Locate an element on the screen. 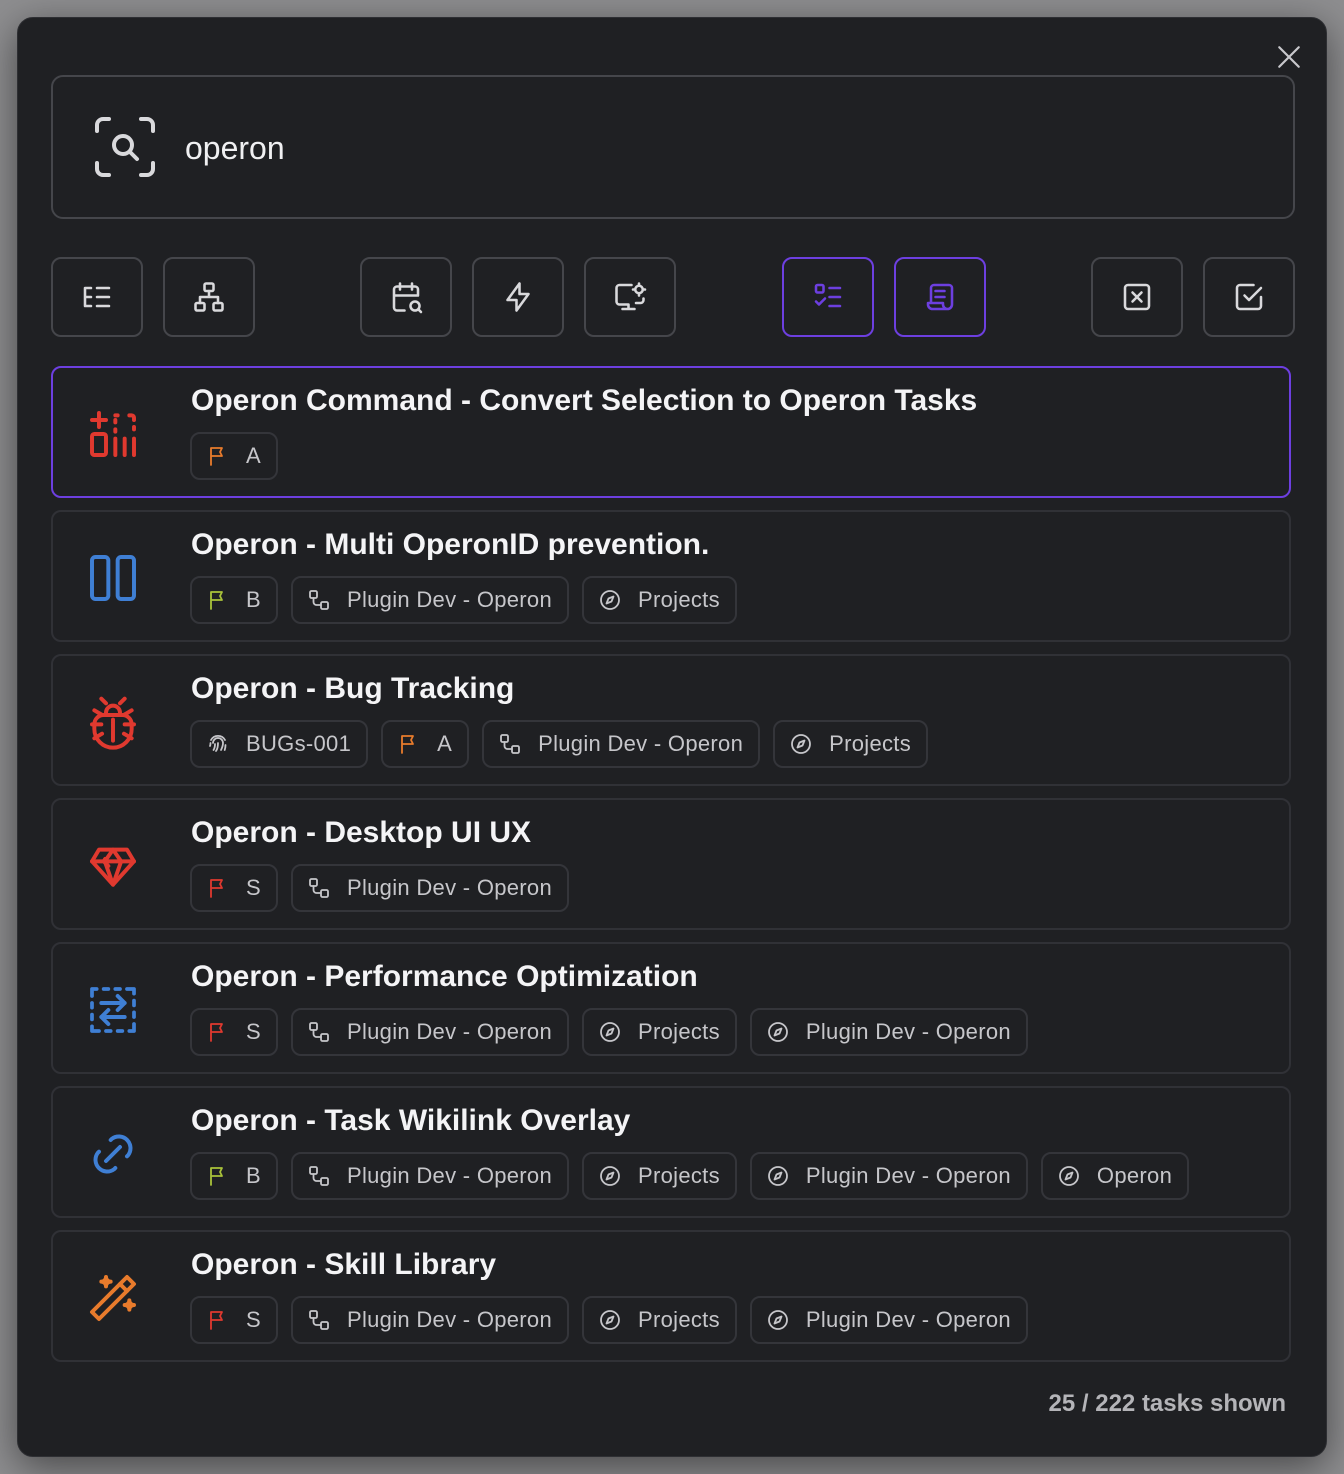 The width and height of the screenshot is (1344, 1474). transform-icon is located at coordinates (113, 434).